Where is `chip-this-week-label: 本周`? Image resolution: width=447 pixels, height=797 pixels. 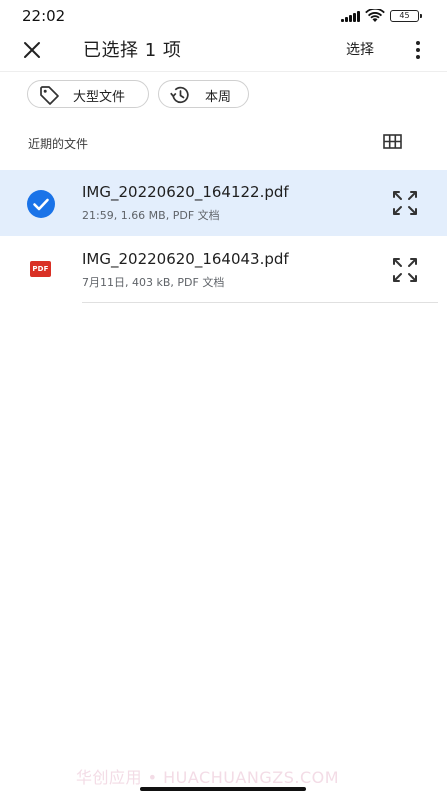 chip-this-week-label: 本周 is located at coordinates (218, 97).